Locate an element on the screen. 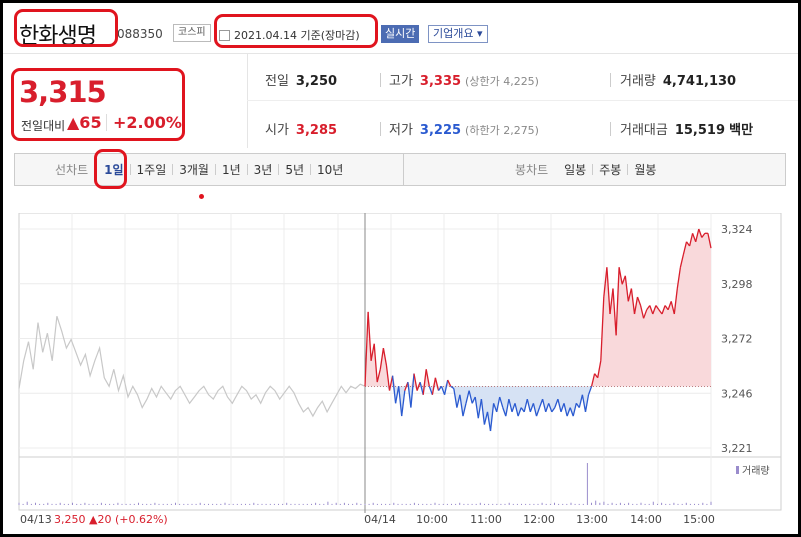 Image resolution: width=801 pixels, height=537 pixels. x-tick-label: 14:00 is located at coordinates (646, 519).